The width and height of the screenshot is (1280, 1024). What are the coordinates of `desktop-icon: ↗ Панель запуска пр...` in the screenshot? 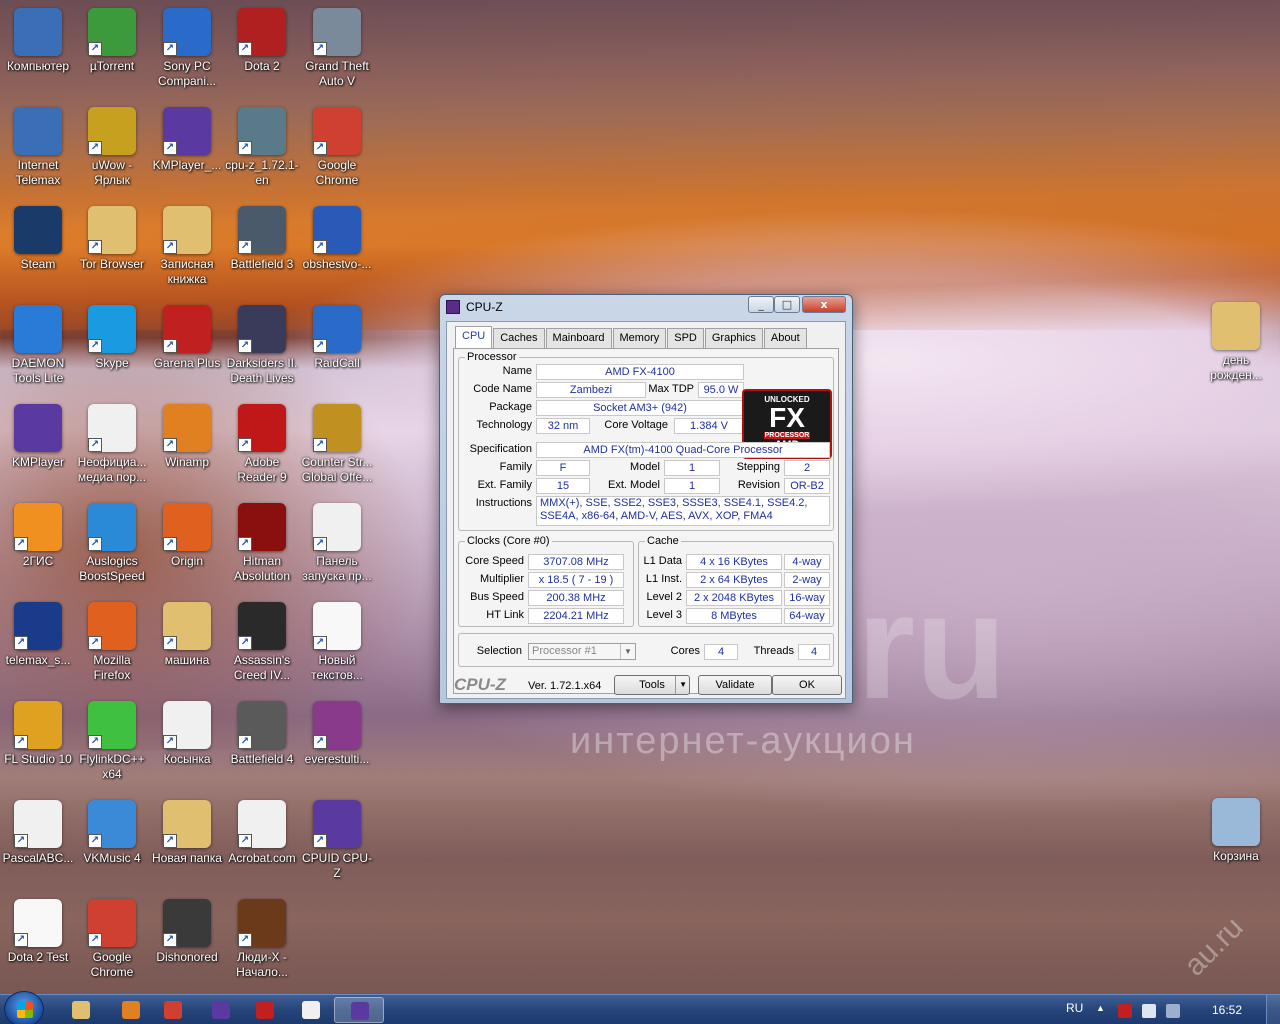 It's located at (337, 543).